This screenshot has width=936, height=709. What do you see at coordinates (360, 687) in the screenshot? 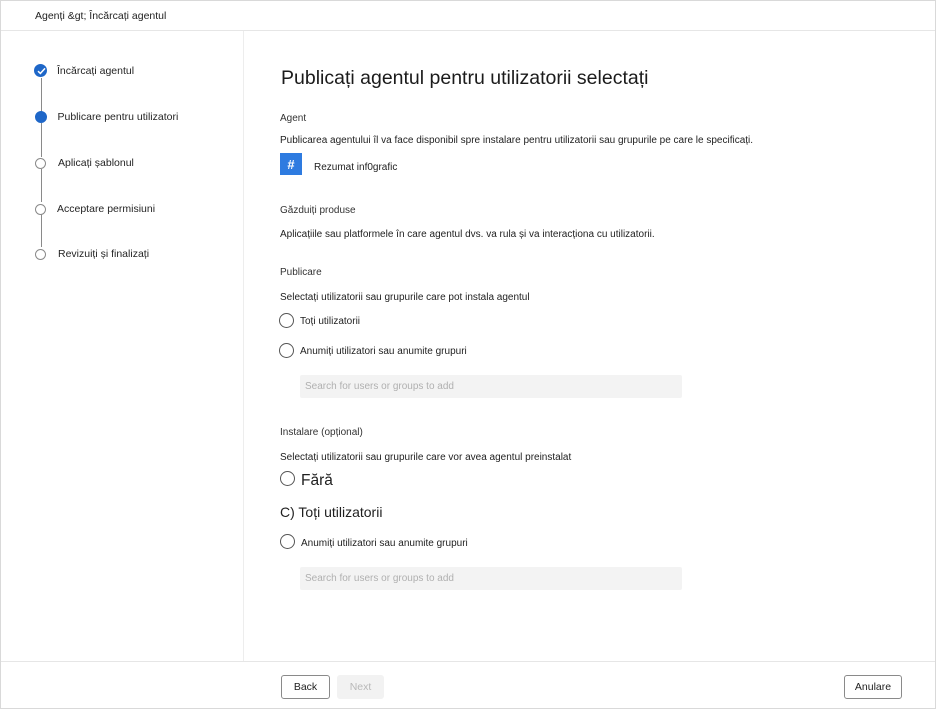
I see `next-button: Next` at bounding box center [360, 687].